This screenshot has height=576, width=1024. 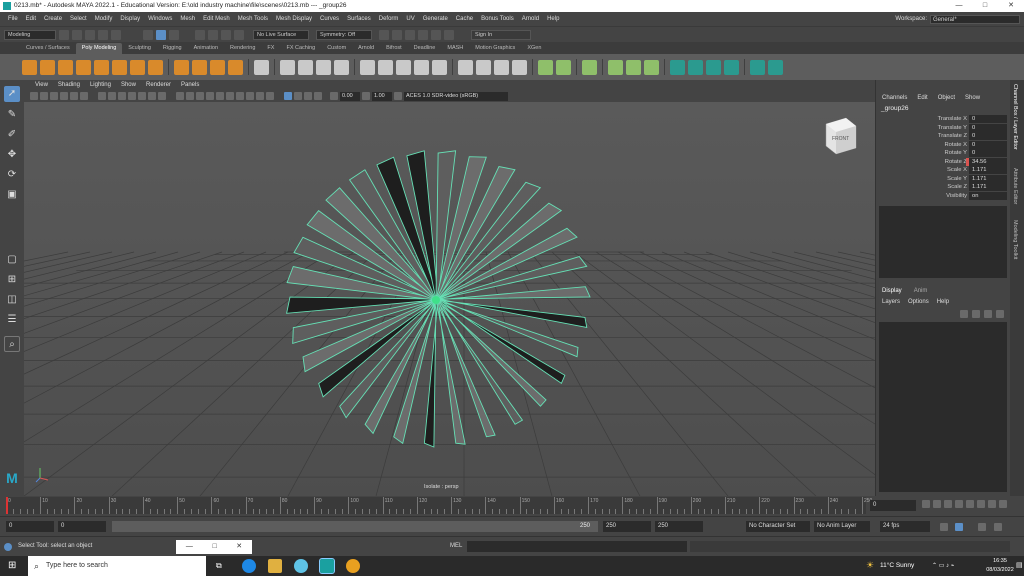 What do you see at coordinates (69, 85) in the screenshot?
I see `panel-menu-shading: Shading` at bounding box center [69, 85].